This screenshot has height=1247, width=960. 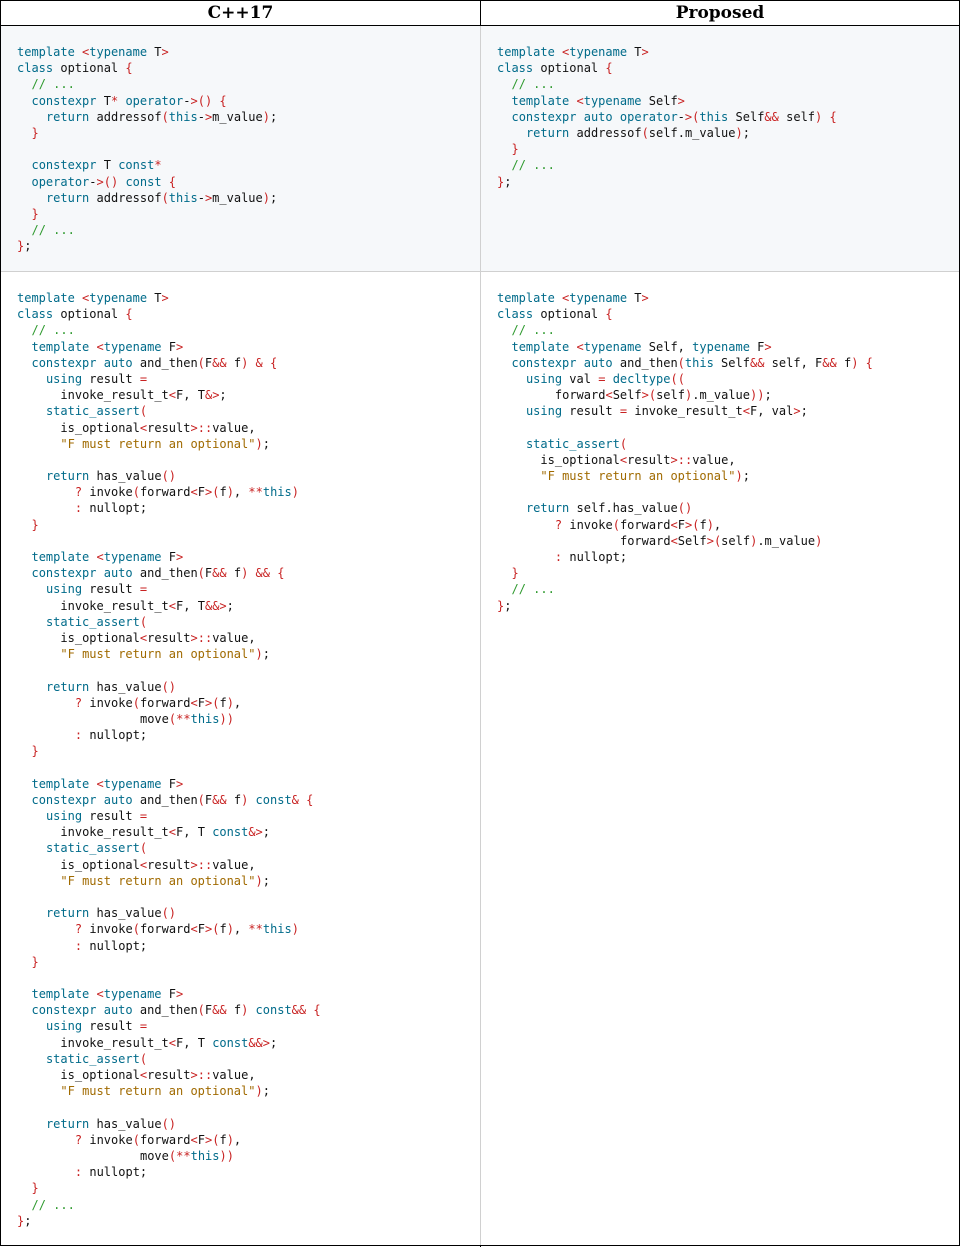 What do you see at coordinates (143, 395) in the screenshot?
I see `code-line: invoke_result_t<F, T&>;` at bounding box center [143, 395].